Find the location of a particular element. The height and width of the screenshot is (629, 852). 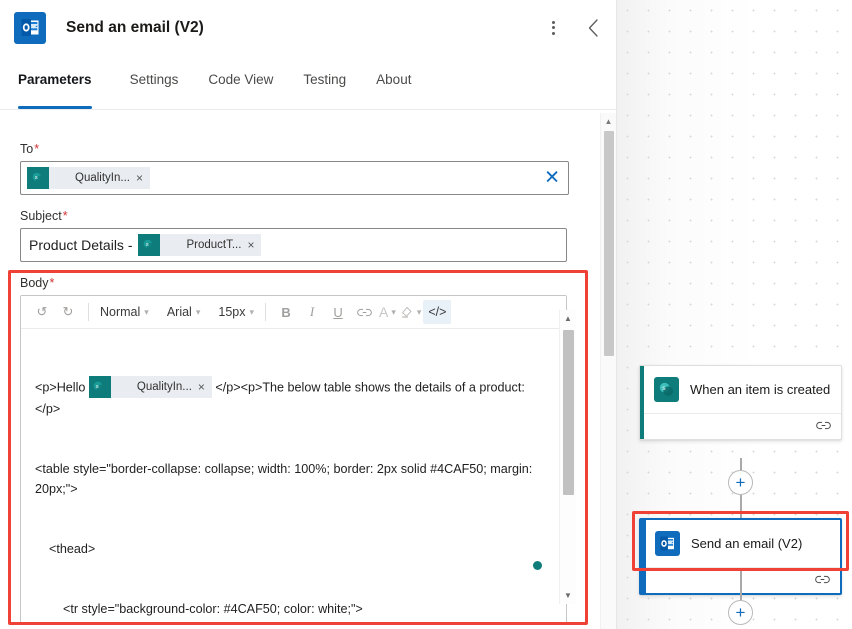

bold-button: B is located at coordinates (286, 312).